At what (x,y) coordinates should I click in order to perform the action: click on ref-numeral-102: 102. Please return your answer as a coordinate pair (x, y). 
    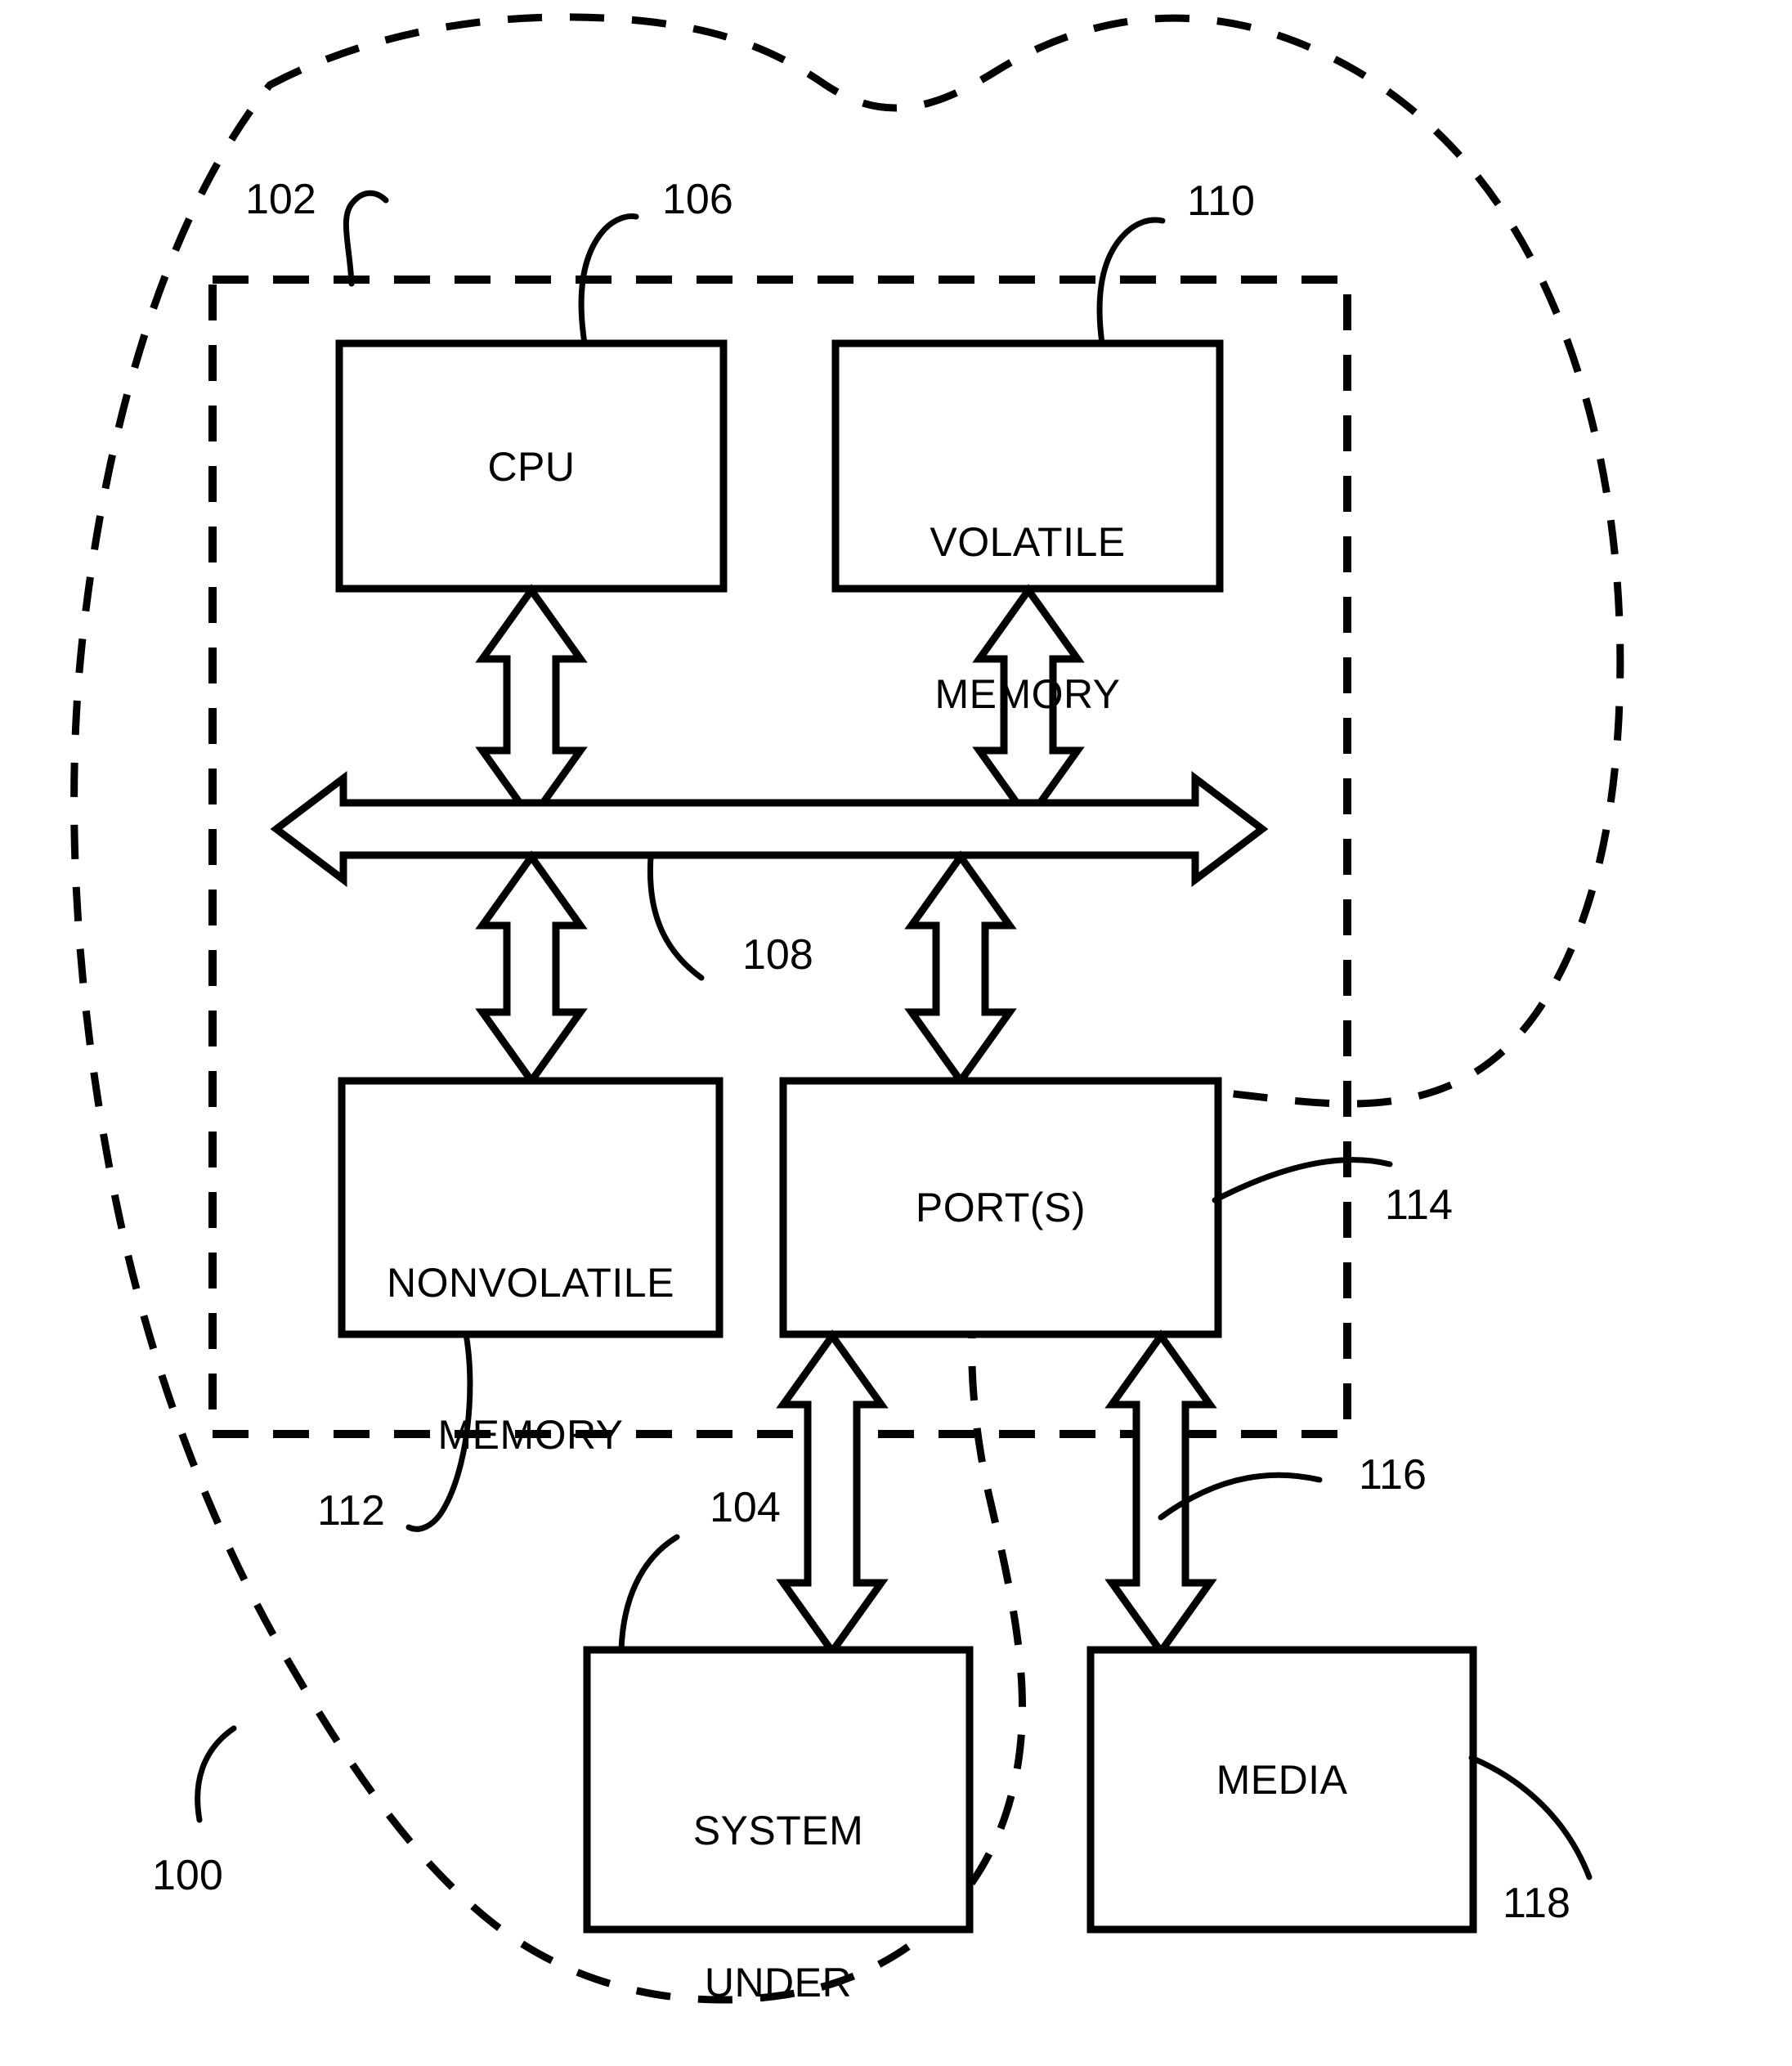
    Looking at the image, I should click on (280, 199).